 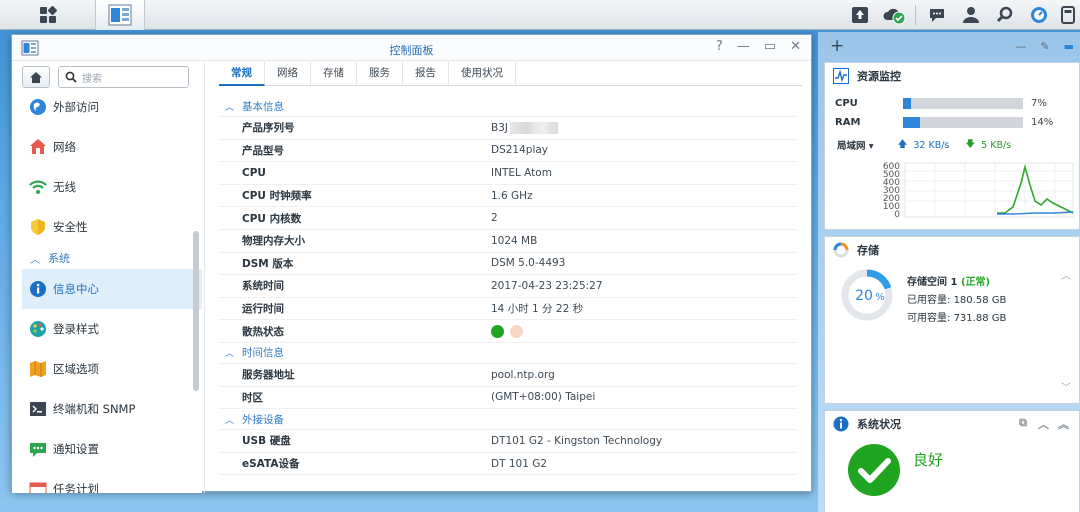 What do you see at coordinates (271, 464) in the screenshot?
I see `row-key: eSATA设备` at bounding box center [271, 464].